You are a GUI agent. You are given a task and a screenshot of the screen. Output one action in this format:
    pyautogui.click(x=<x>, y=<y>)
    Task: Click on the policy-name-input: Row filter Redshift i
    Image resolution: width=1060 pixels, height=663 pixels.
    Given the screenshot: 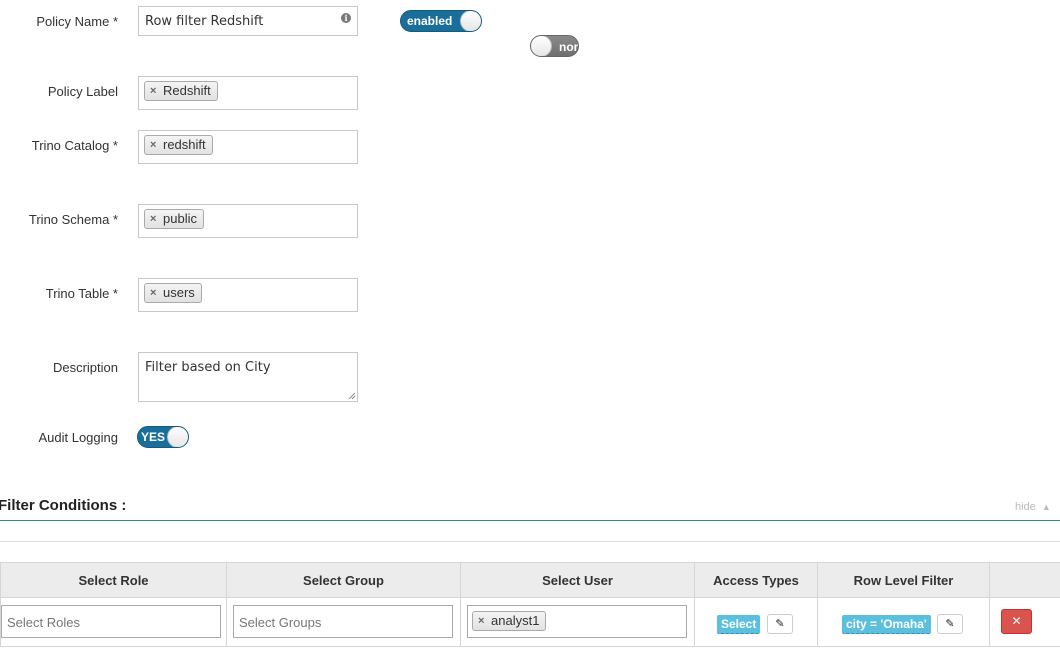 What is the action you would take?
    pyautogui.click(x=248, y=21)
    